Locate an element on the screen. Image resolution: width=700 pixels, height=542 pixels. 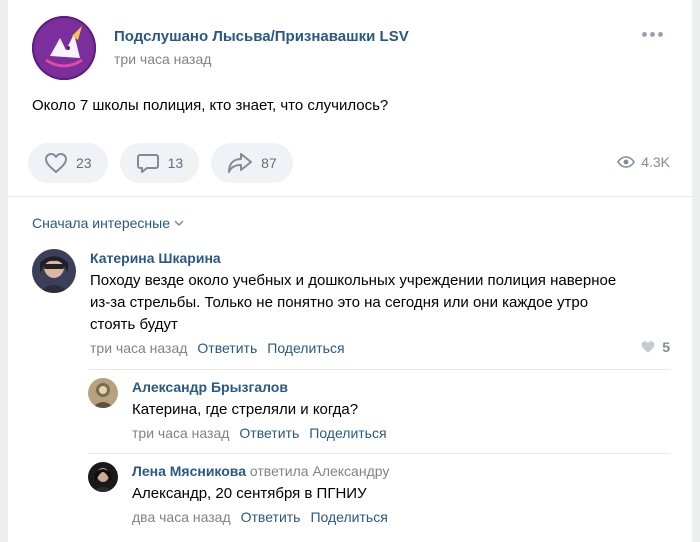
more-options-icon is located at coordinates (653, 34).